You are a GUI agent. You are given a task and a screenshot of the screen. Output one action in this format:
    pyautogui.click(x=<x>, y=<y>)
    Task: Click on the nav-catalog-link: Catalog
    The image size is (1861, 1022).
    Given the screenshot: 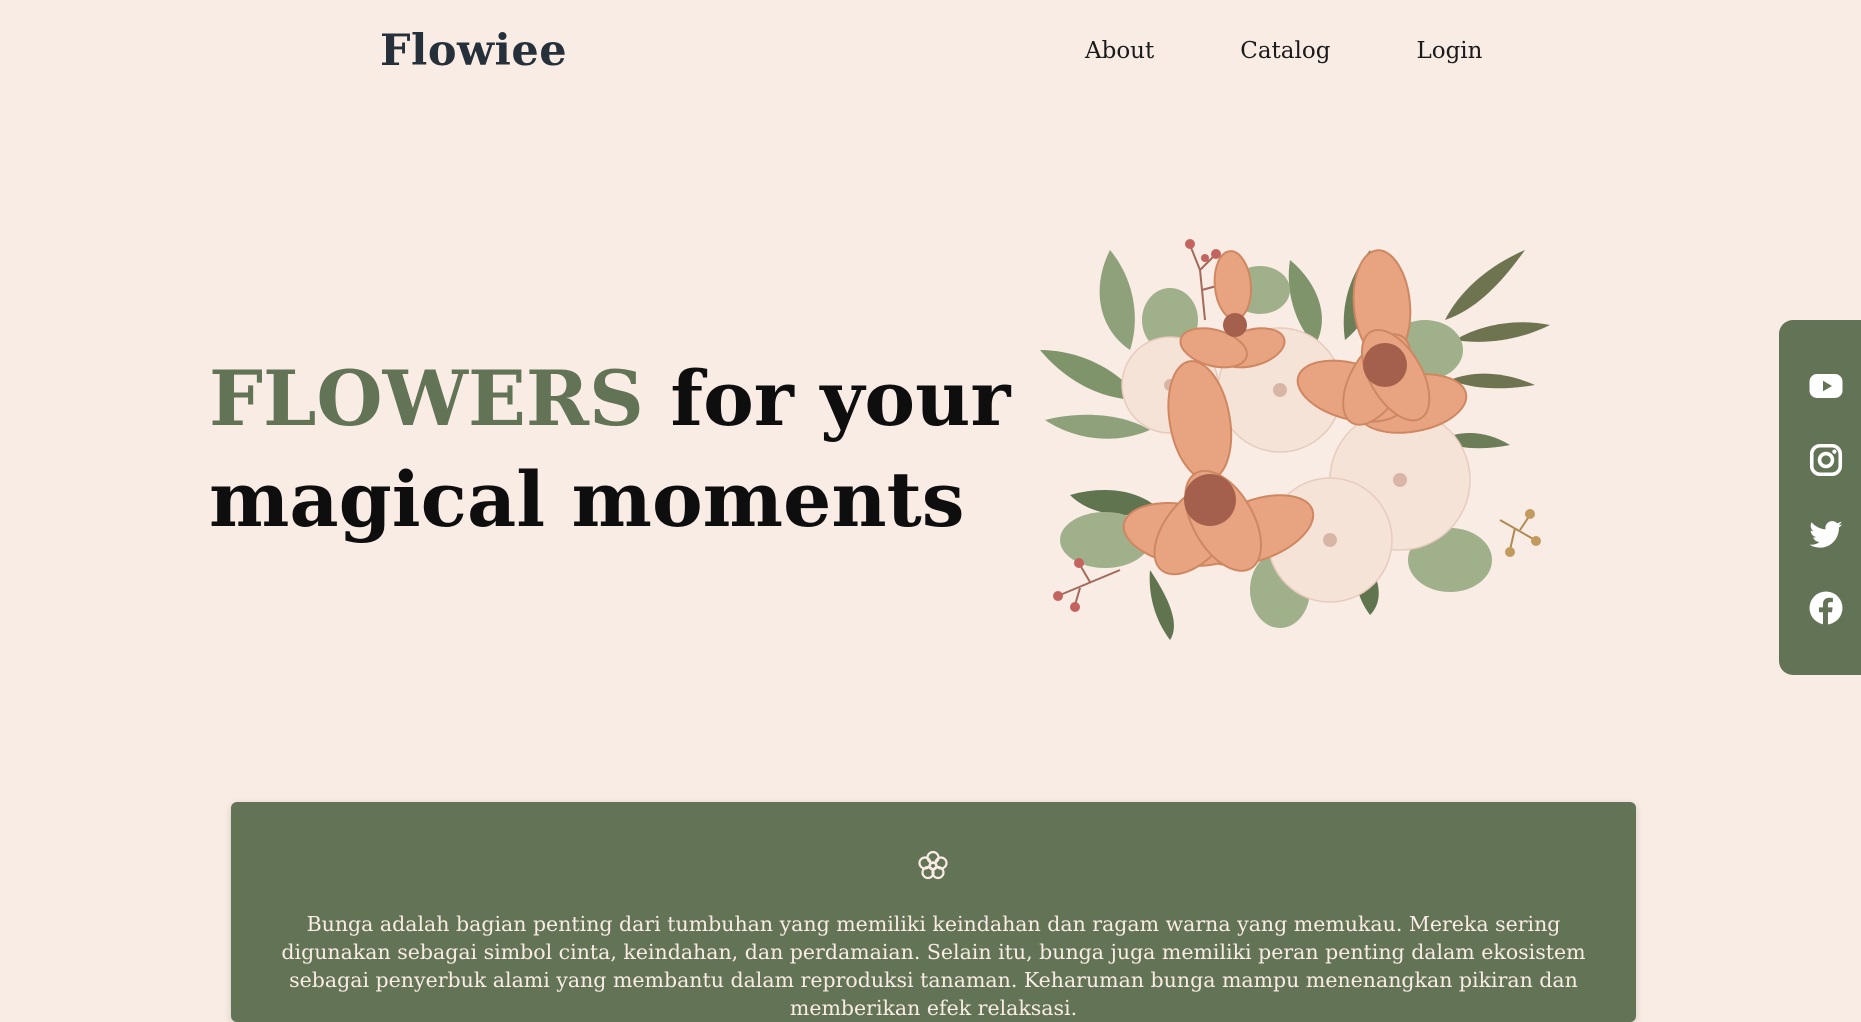 What is the action you would take?
    pyautogui.click(x=1285, y=51)
    